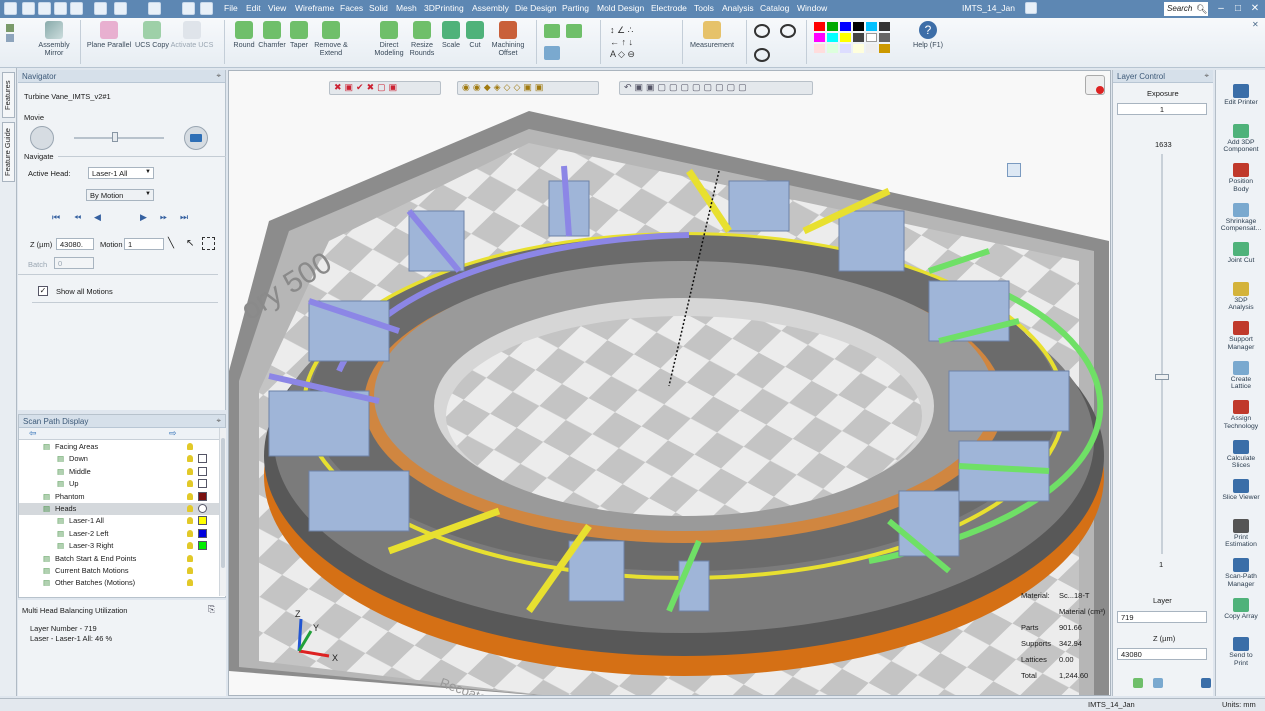 The image size is (1265, 711). What do you see at coordinates (1240, 178) in the screenshot?
I see `tool-button: Position Body` at bounding box center [1240, 178].